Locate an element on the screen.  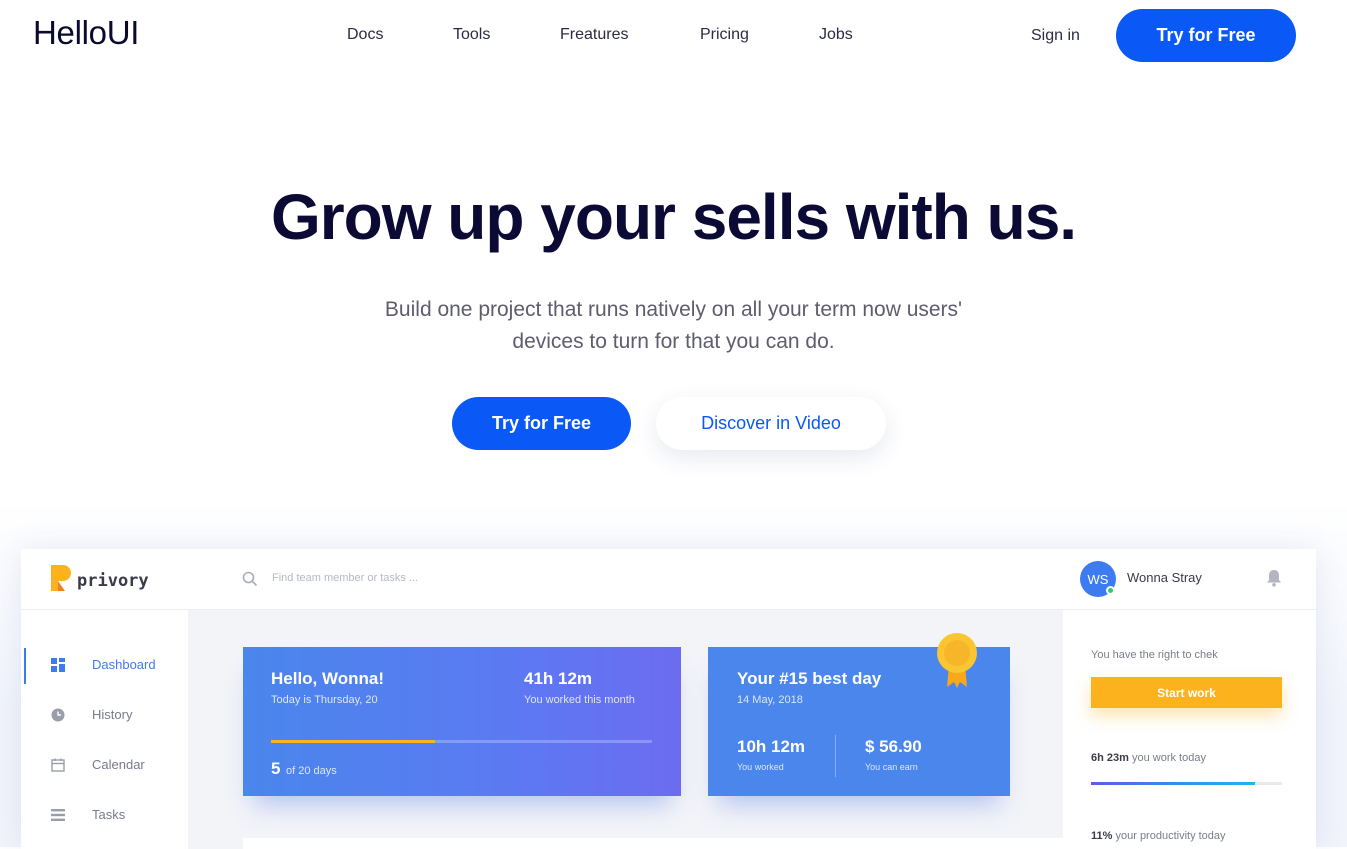
sidebar-item-calendar: Calendar is located at coordinates (98, 764).